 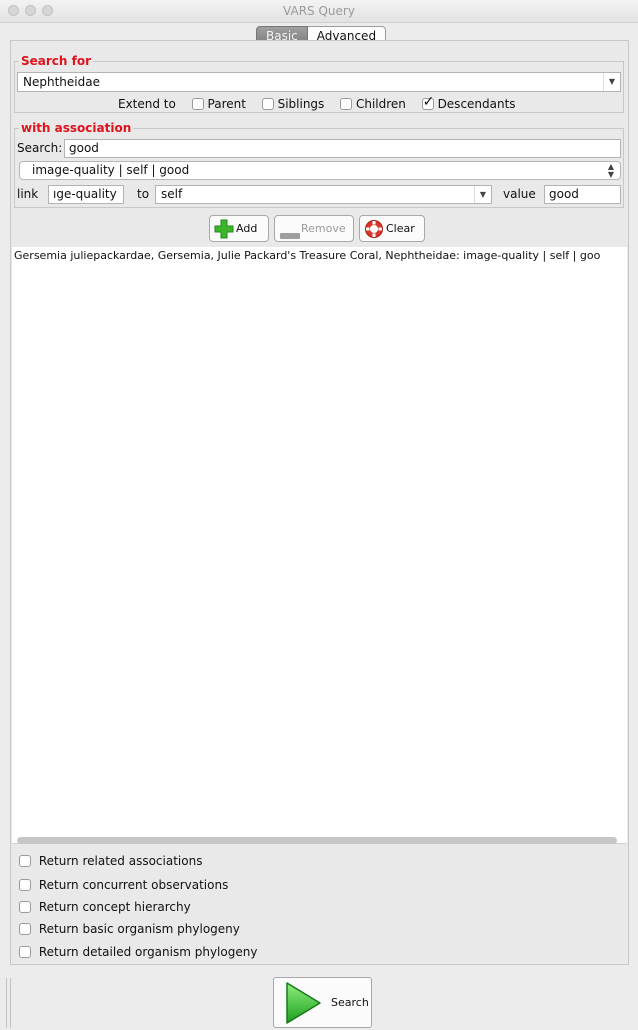 I want to click on option-related-associations: Return related associations, so click(x=110, y=861).